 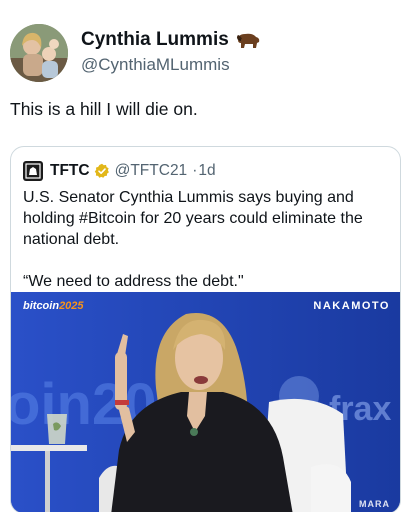 What do you see at coordinates (104, 109) in the screenshot?
I see `tweet-text: This is a hill I will die on.` at bounding box center [104, 109].